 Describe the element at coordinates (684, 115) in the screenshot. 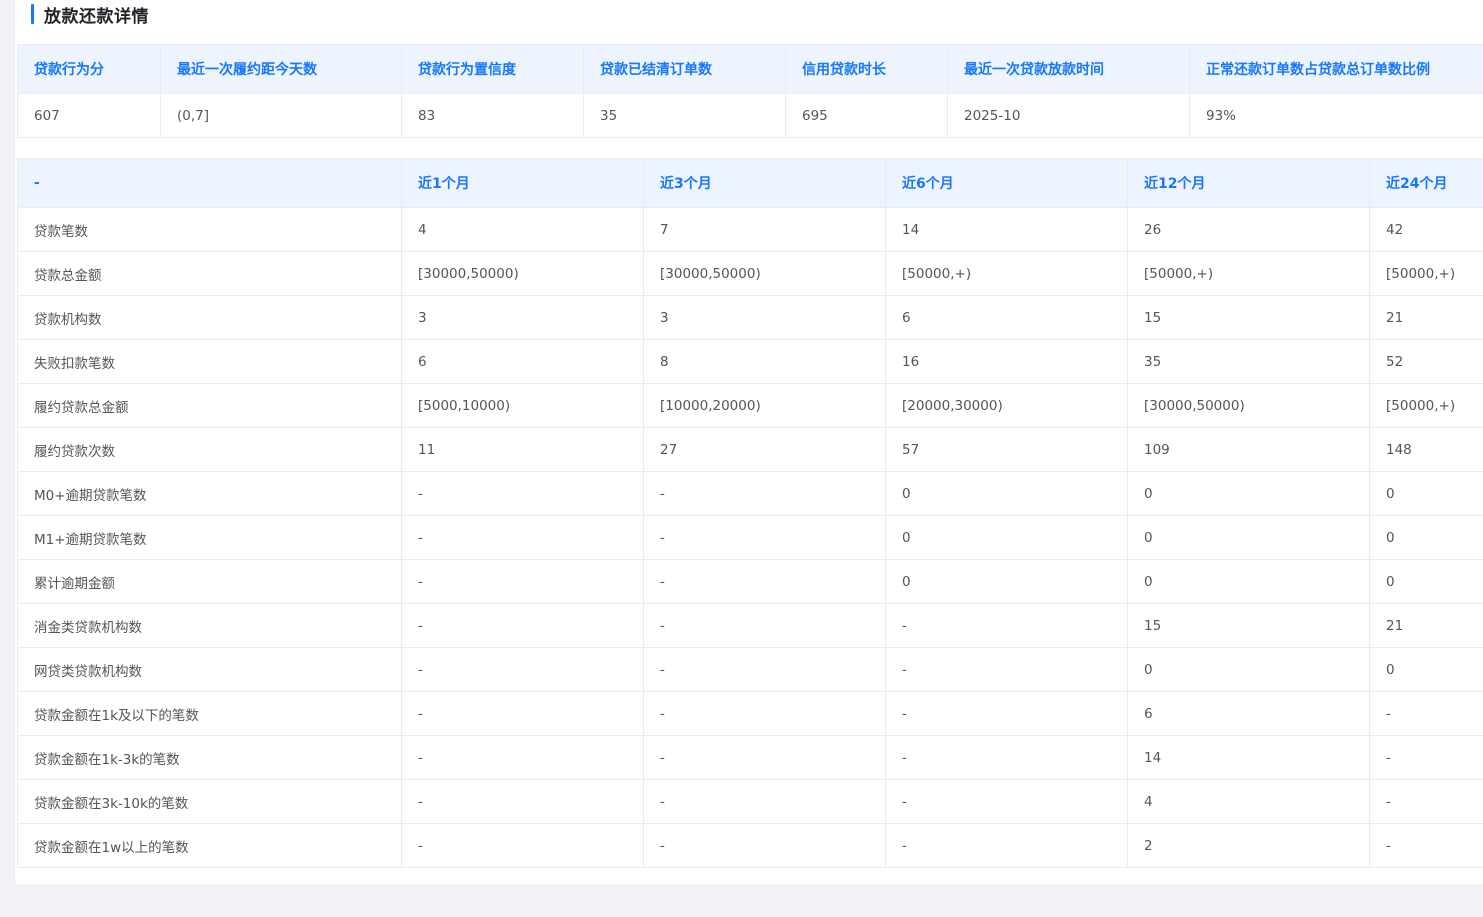

I see `summary-value-cell: 35` at that location.